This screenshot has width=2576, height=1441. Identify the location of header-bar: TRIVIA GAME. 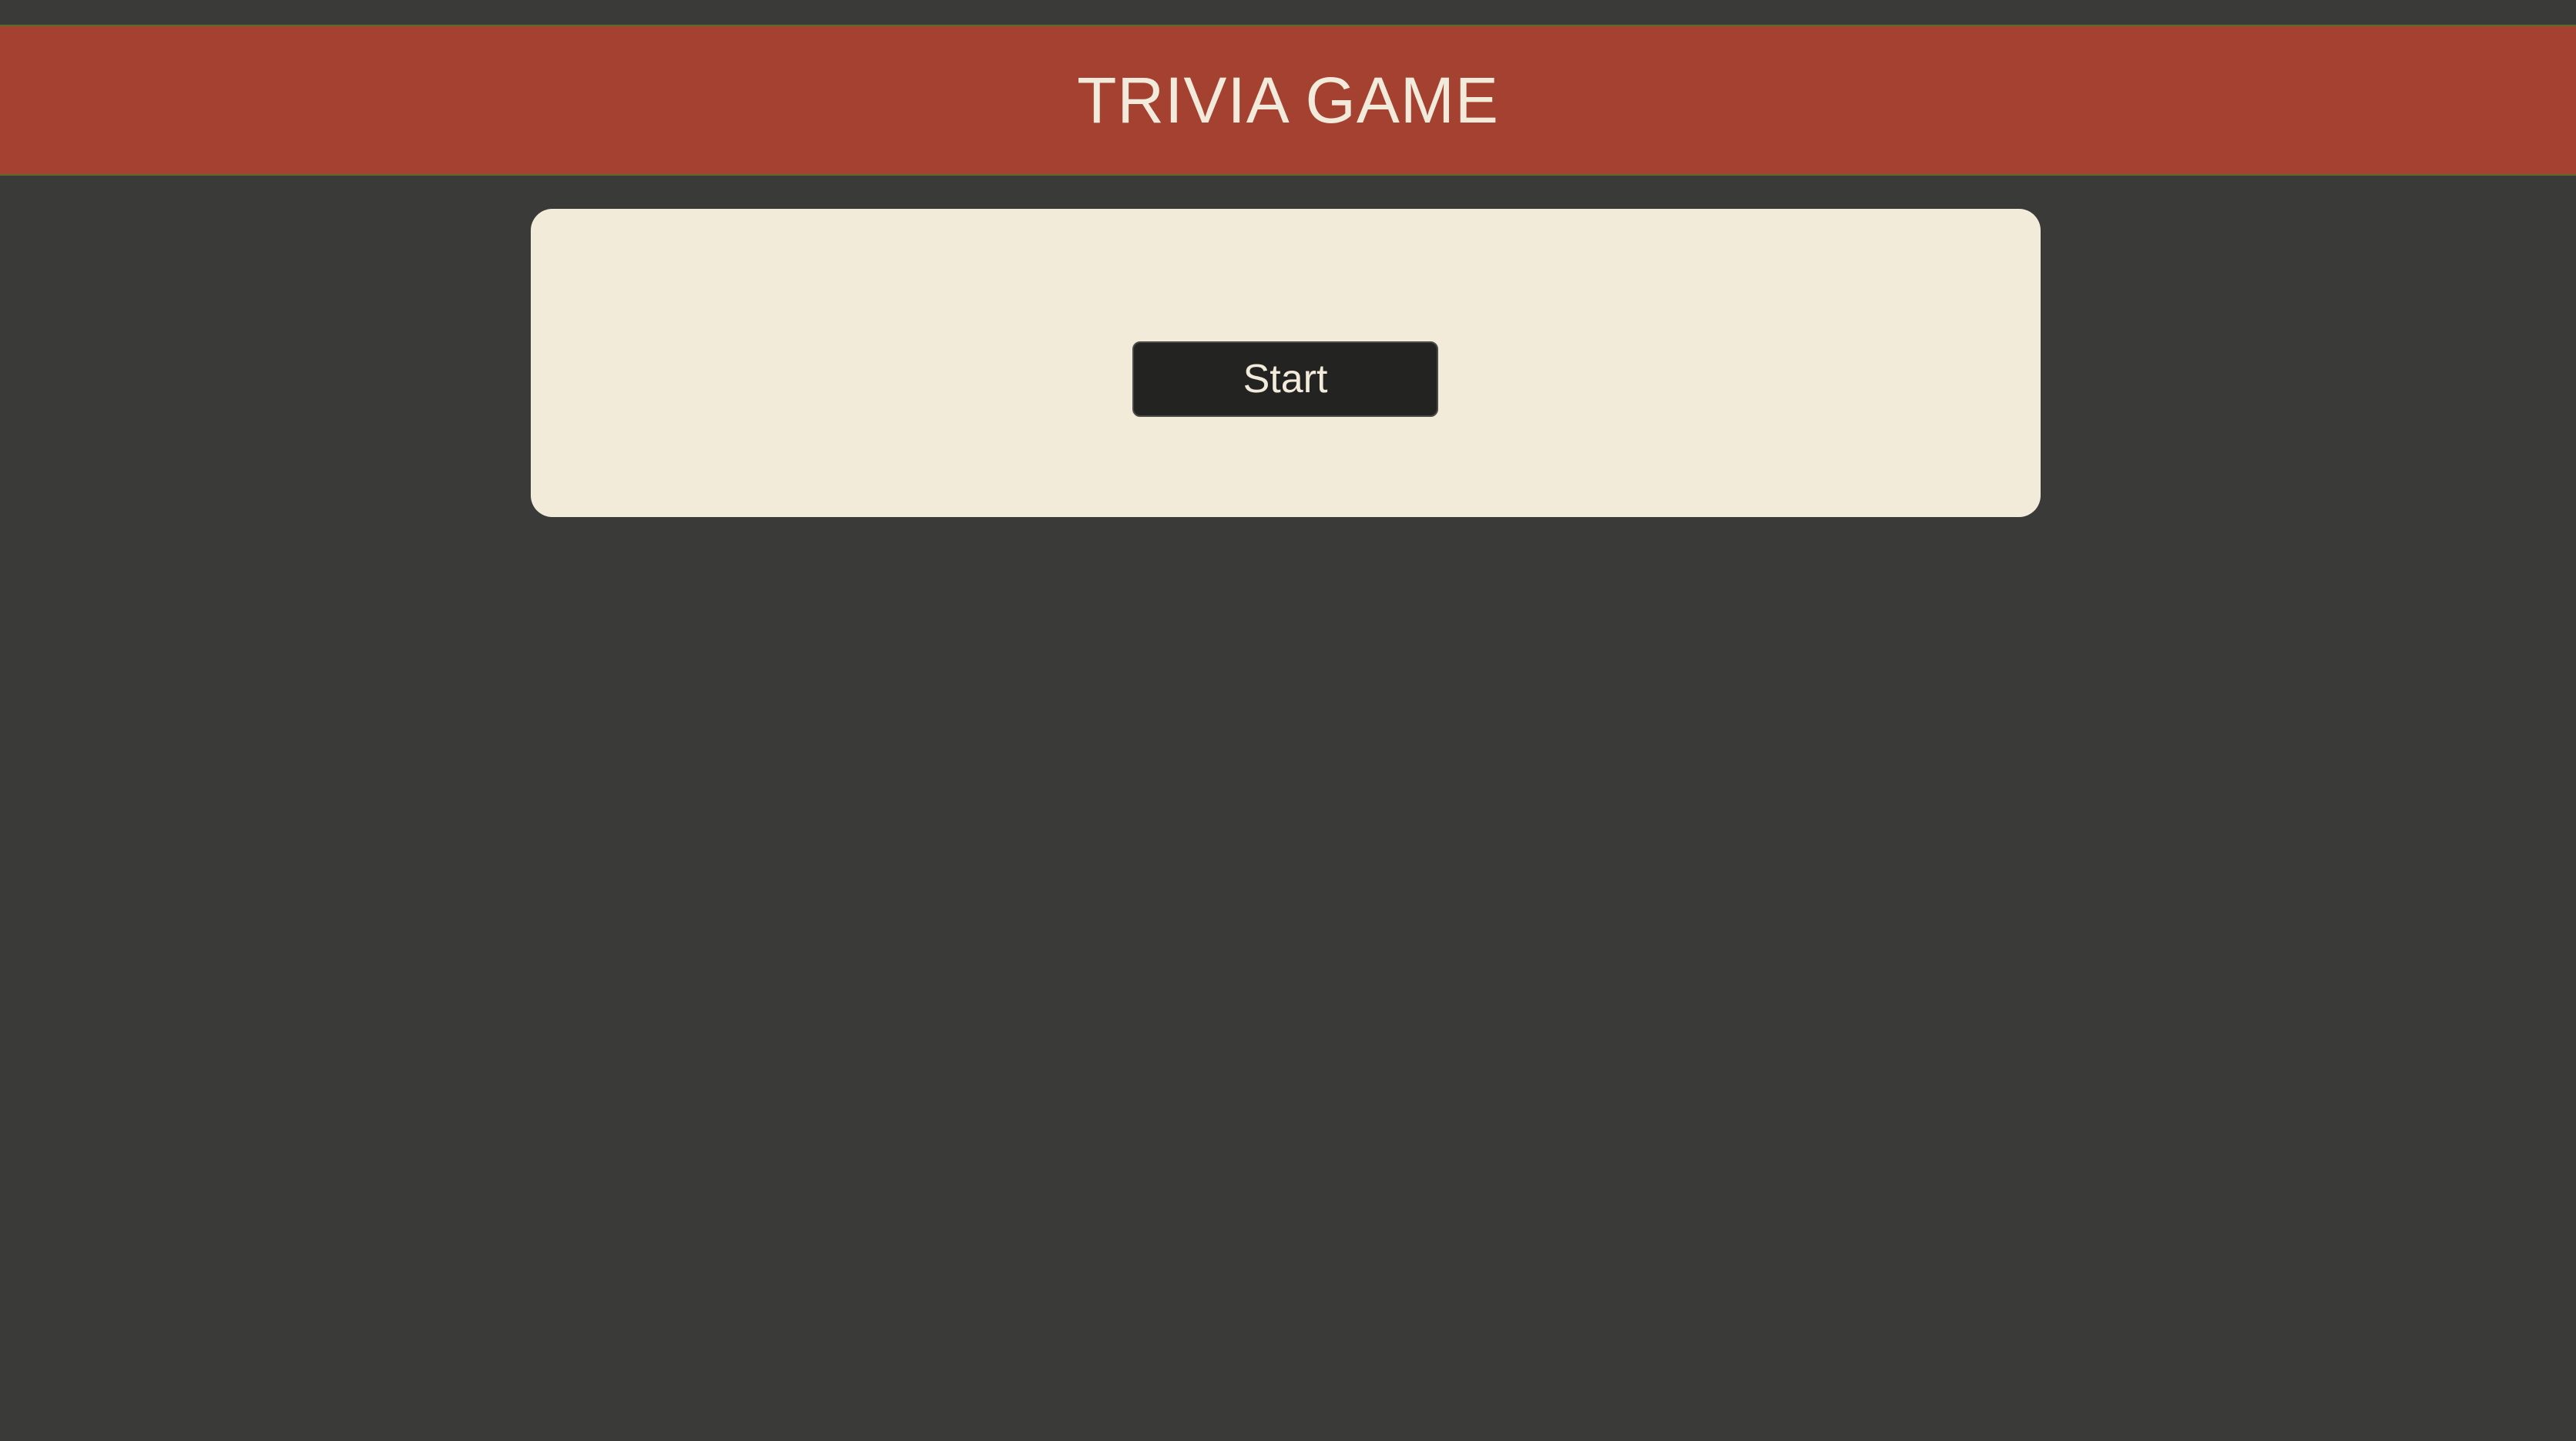
(1288, 100).